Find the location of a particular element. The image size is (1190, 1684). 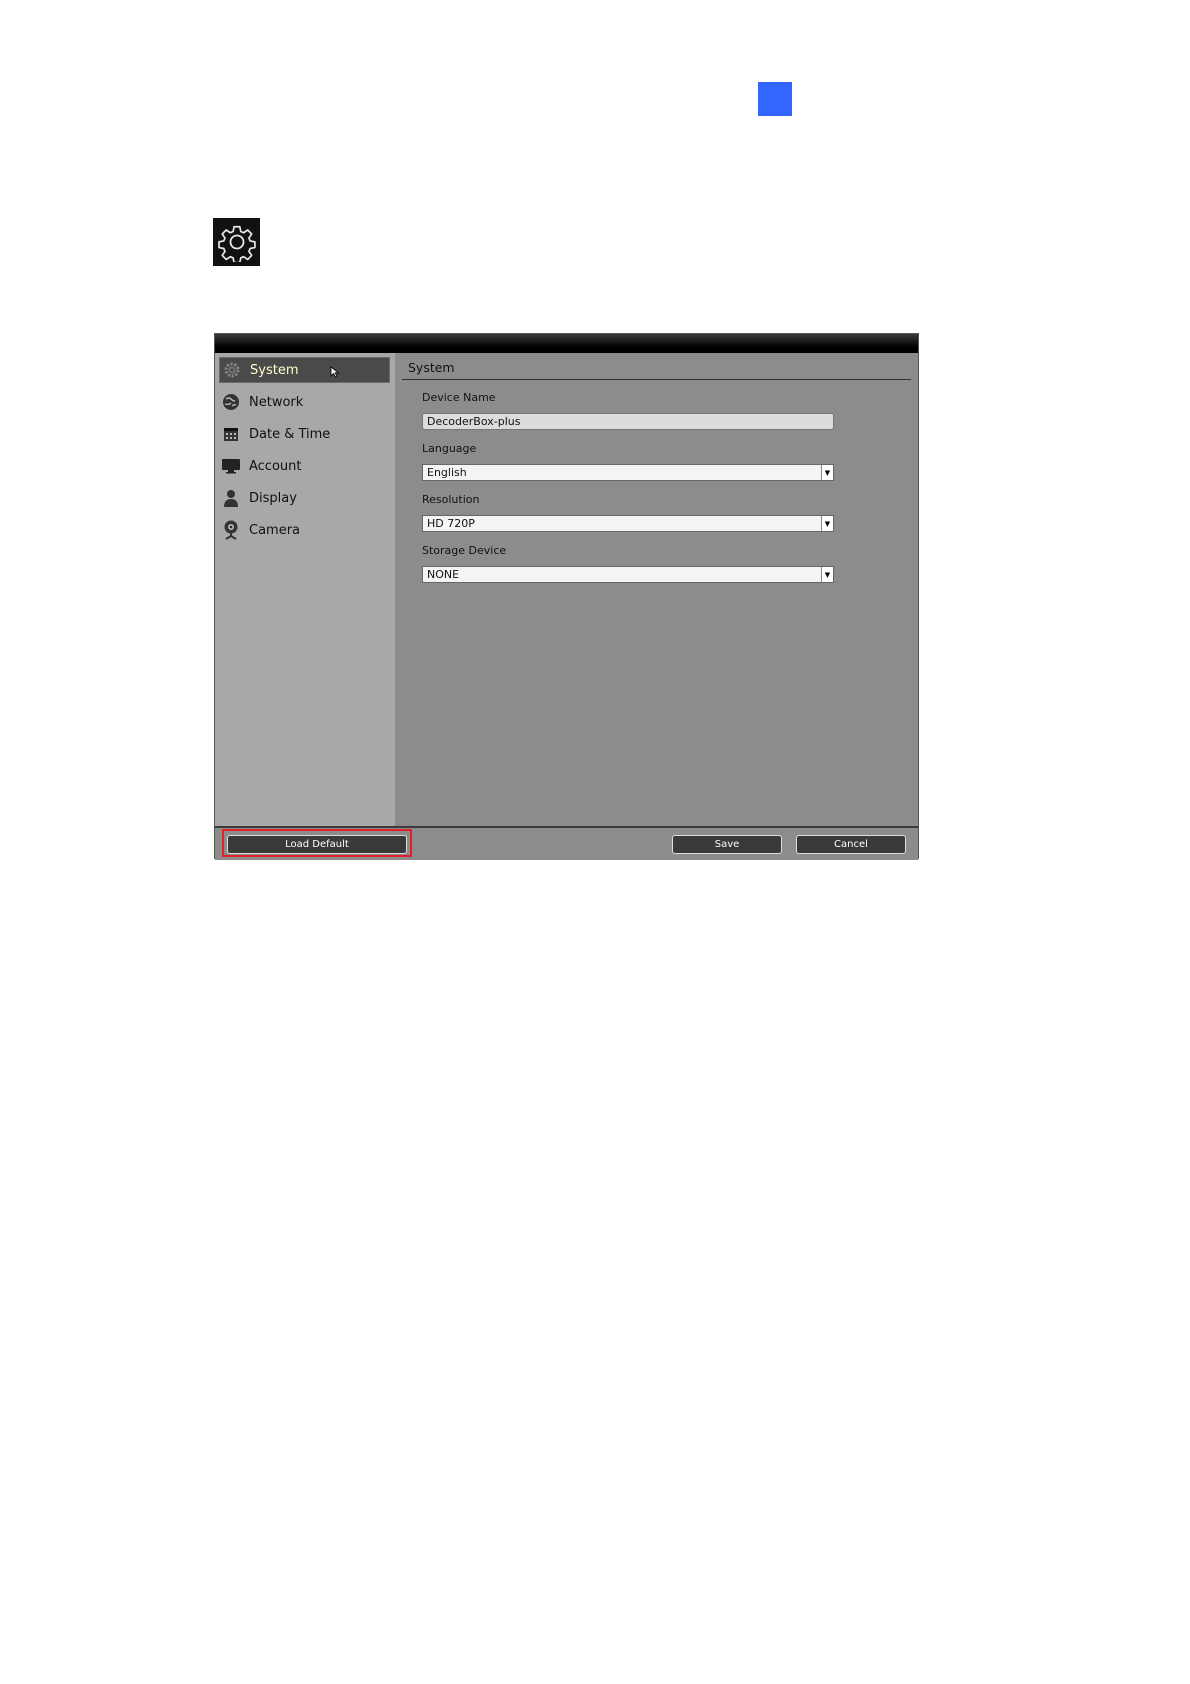

save-button: Save is located at coordinates (727, 844).